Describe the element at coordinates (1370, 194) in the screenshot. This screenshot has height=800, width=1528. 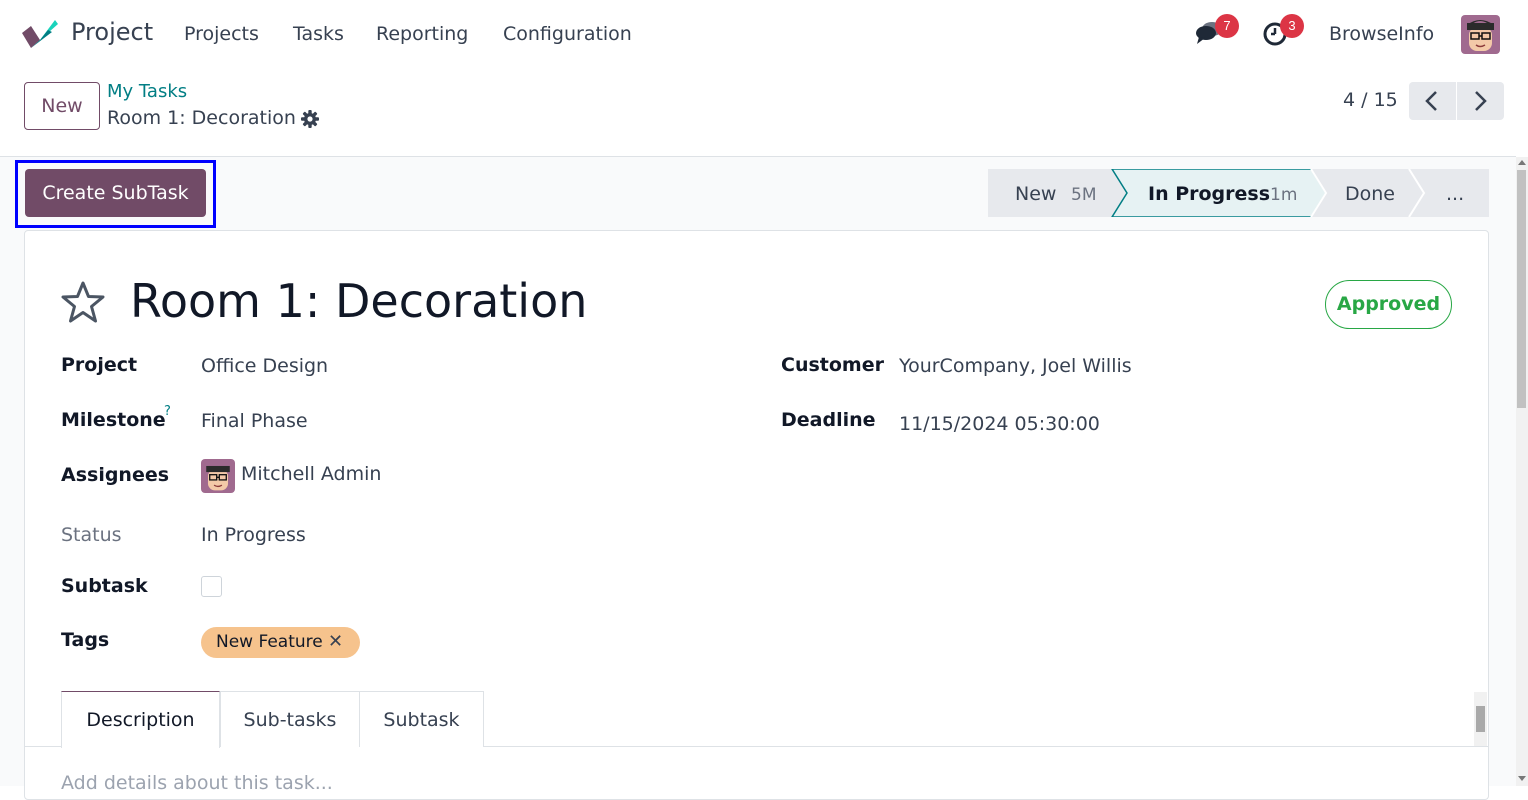
I see `stage-done-label: Done` at that location.